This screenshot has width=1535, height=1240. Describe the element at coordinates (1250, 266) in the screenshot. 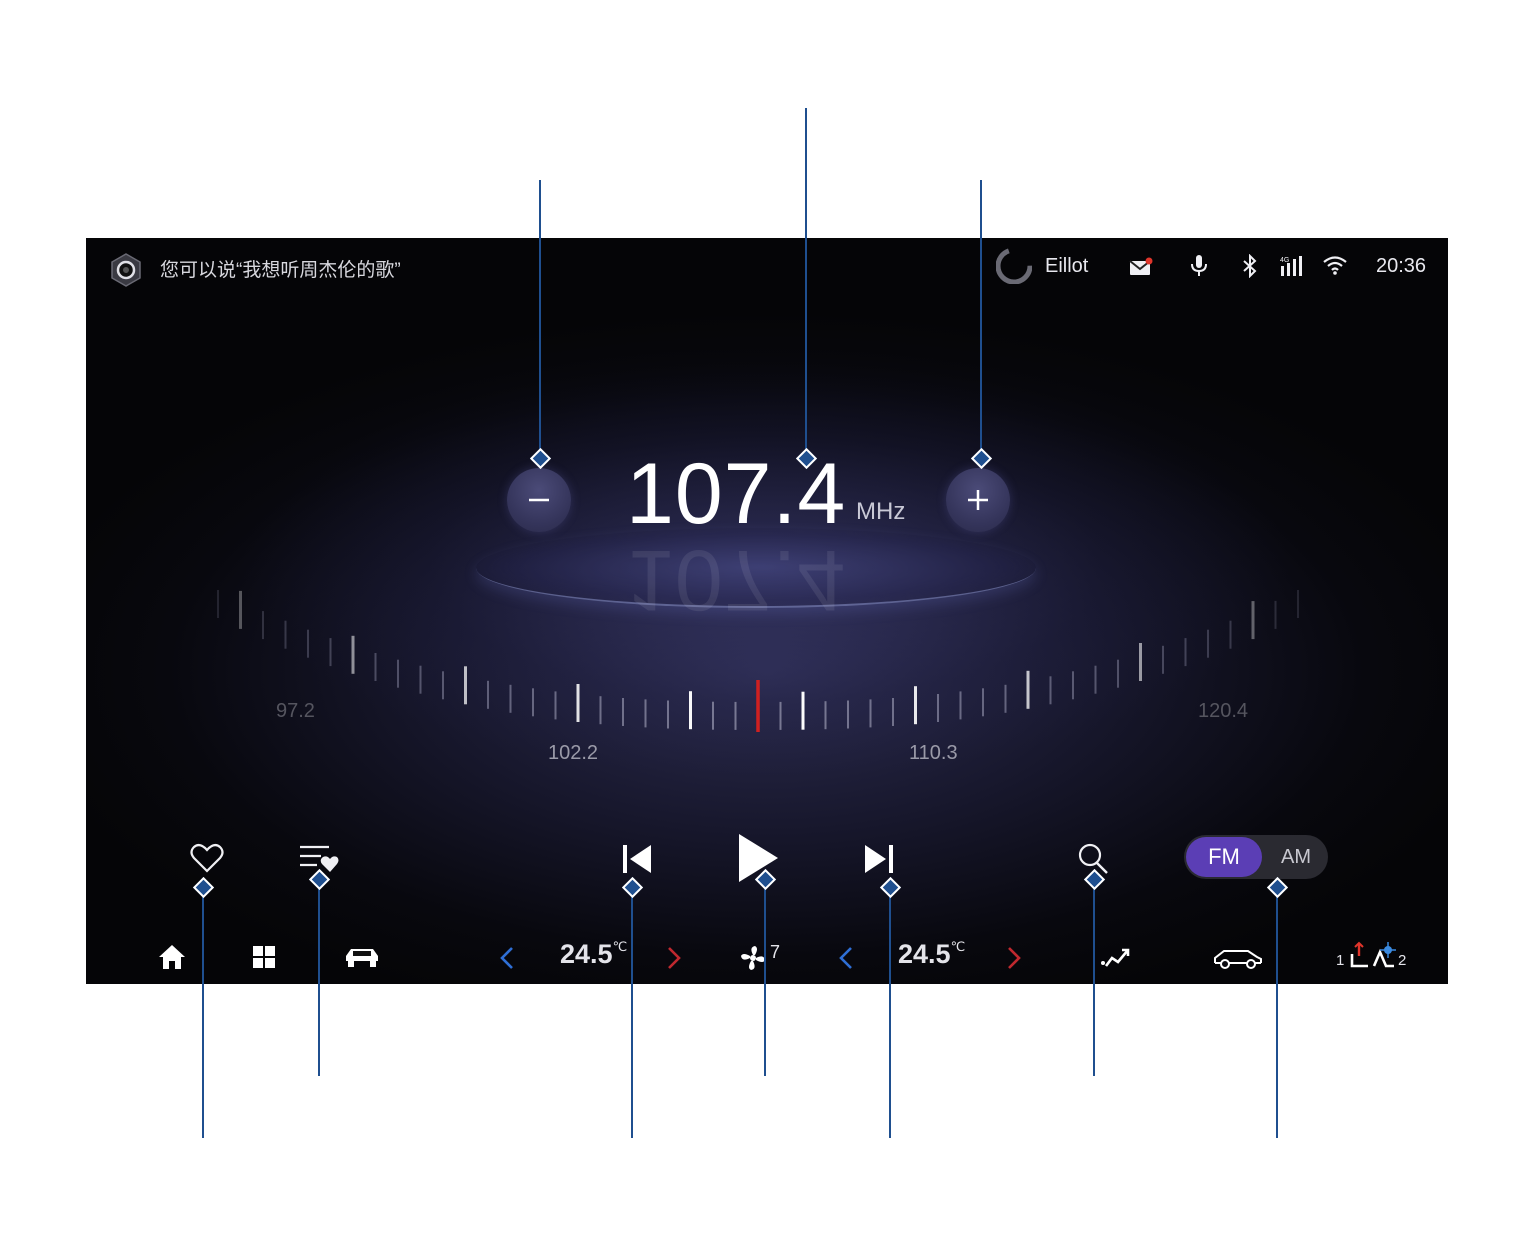

I see `bluetooth-icon` at that location.